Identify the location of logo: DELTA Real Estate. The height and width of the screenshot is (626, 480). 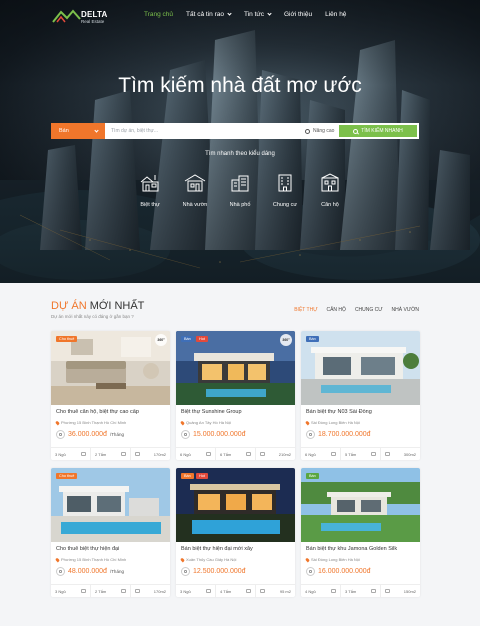
(81, 17).